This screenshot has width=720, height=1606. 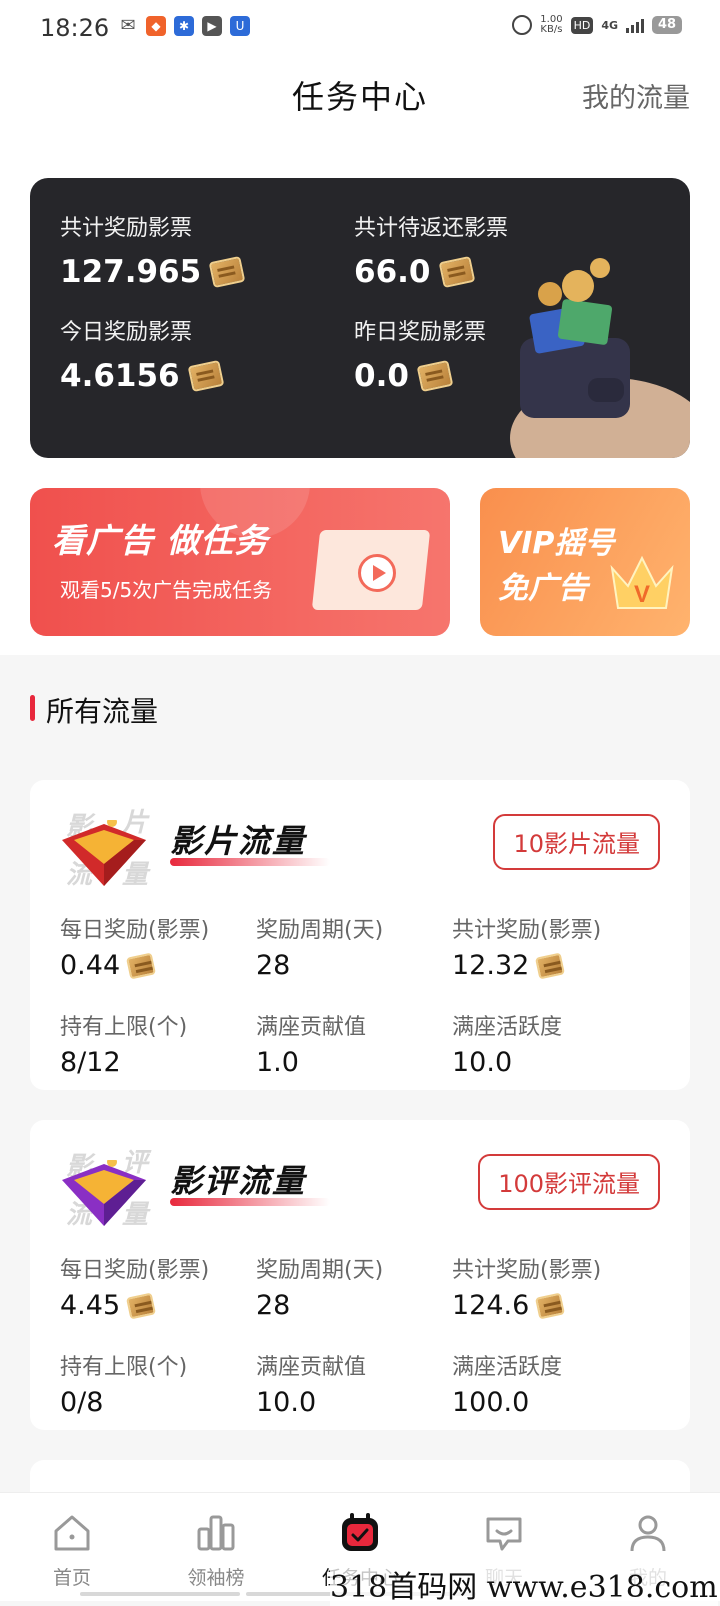 I want to click on nav-leaderboard: 领袖榜, so click(x=216, y=1547).